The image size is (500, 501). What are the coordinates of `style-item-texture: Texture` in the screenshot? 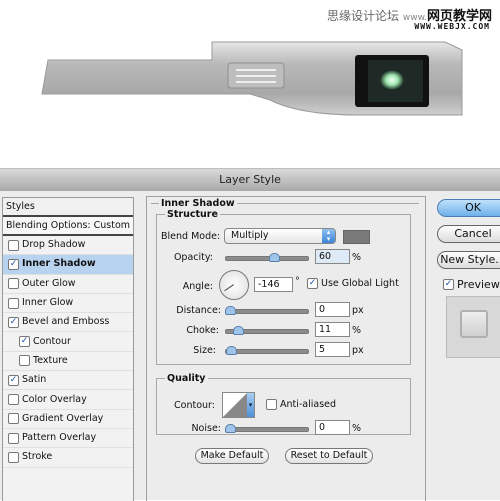 It's located at (68, 362).